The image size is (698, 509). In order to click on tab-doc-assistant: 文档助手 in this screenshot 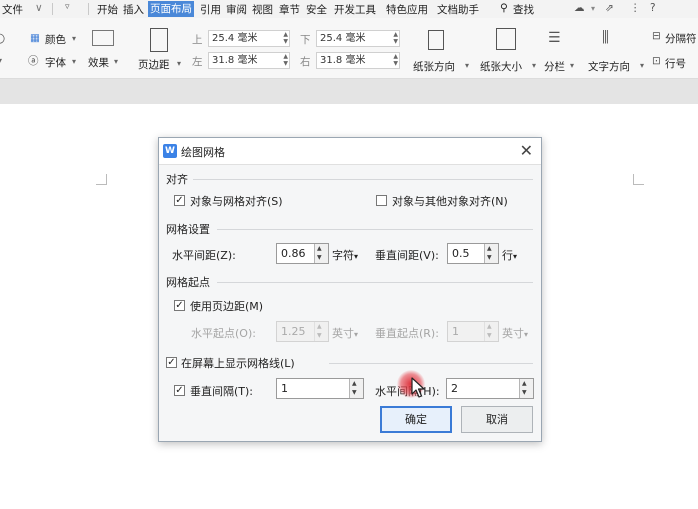, I will do `click(458, 9)`.